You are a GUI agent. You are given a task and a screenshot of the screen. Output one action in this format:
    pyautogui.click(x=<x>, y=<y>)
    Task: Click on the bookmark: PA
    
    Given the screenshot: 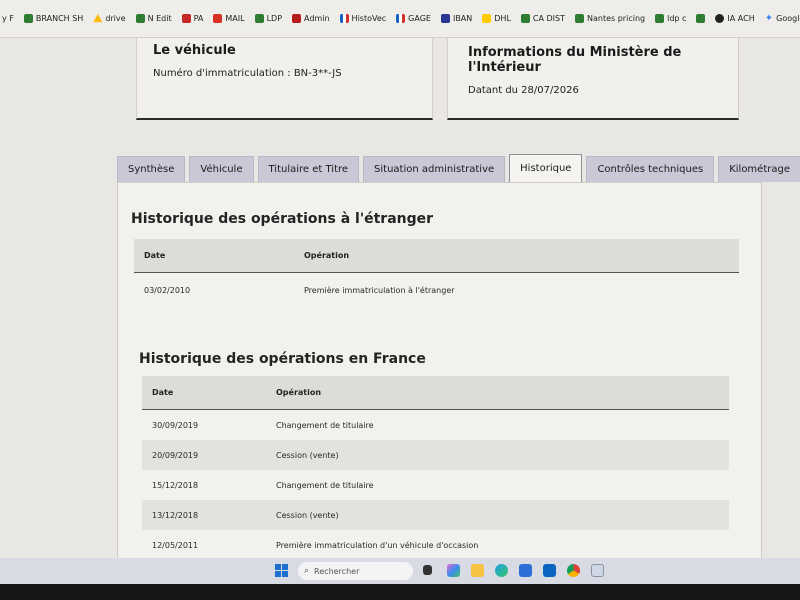 What is the action you would take?
    pyautogui.click(x=192, y=18)
    